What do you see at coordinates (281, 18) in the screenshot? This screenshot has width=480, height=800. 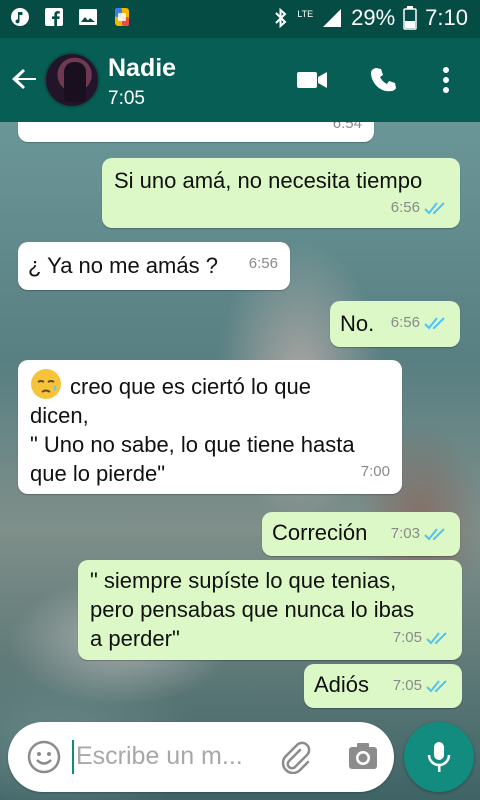 I see `bluetooth-icon` at bounding box center [281, 18].